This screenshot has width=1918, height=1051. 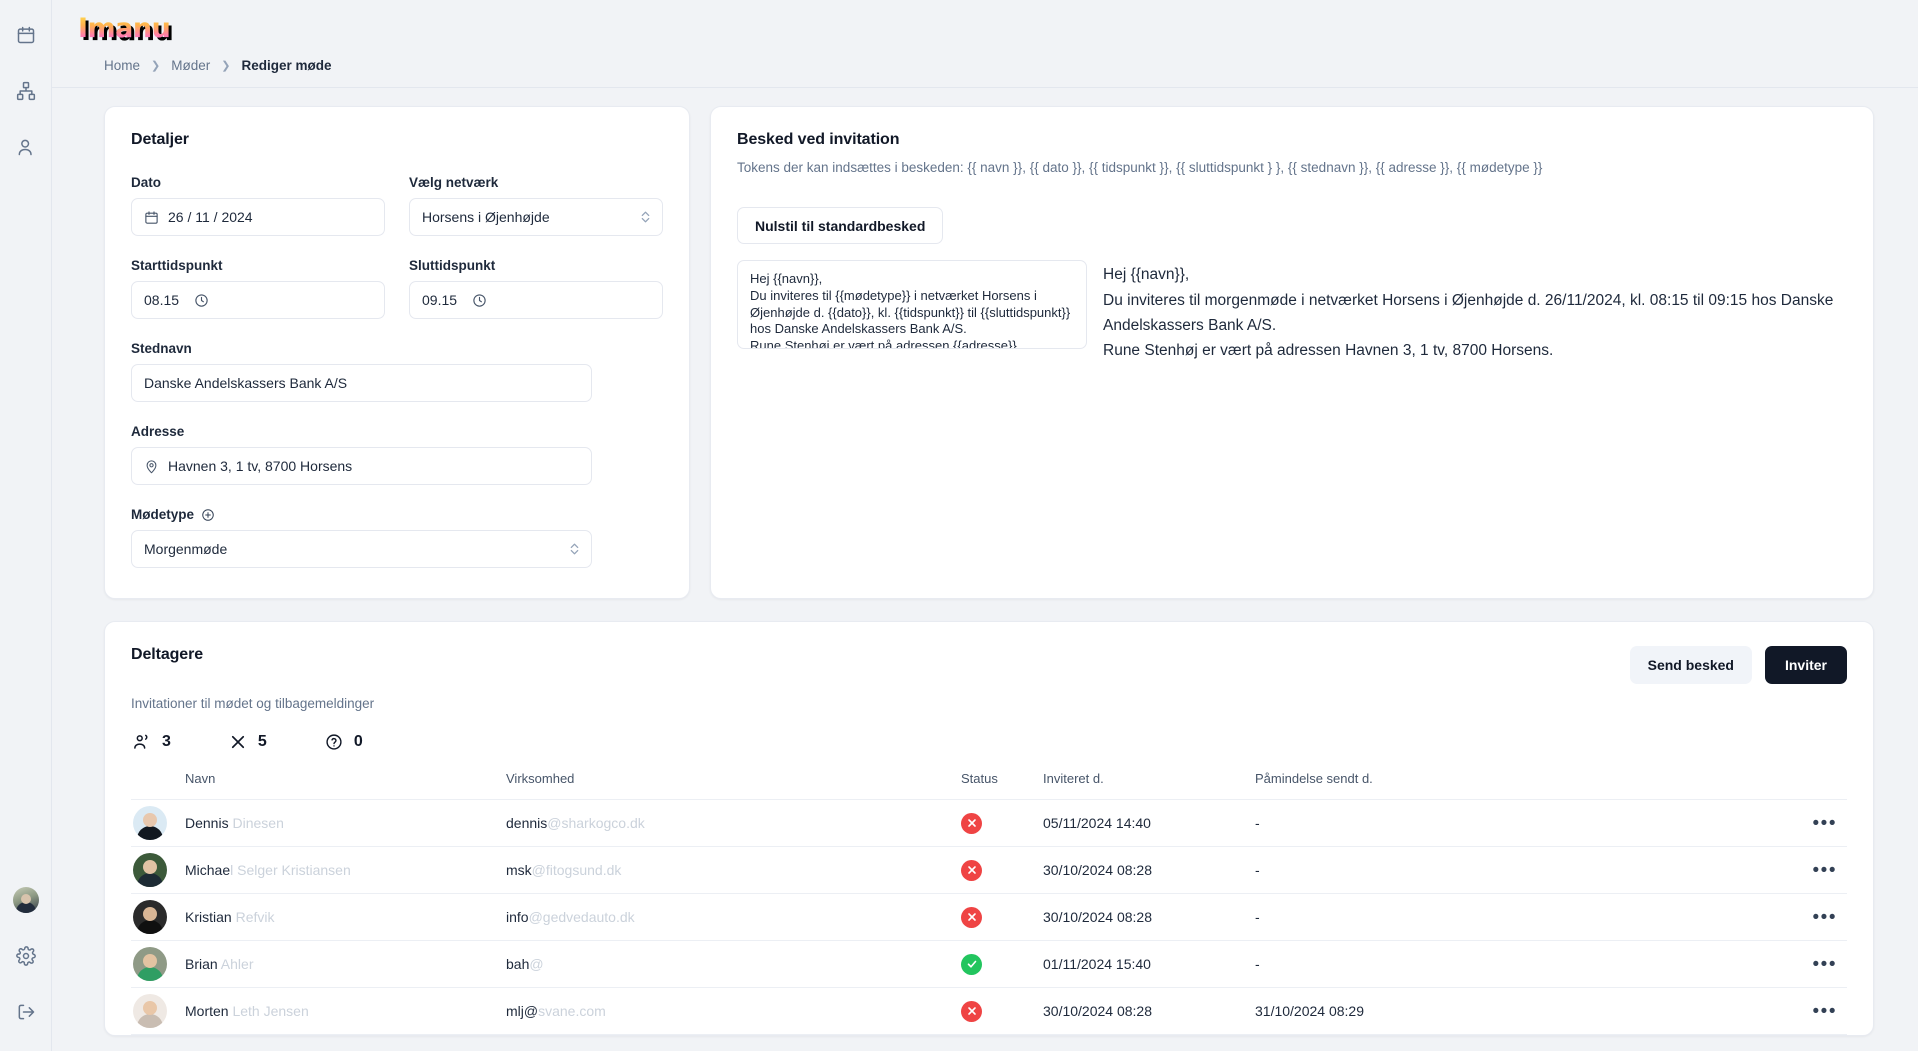 What do you see at coordinates (581, 917) in the screenshot?
I see `participant-company-redacted: @gedvedauto.dk` at bounding box center [581, 917].